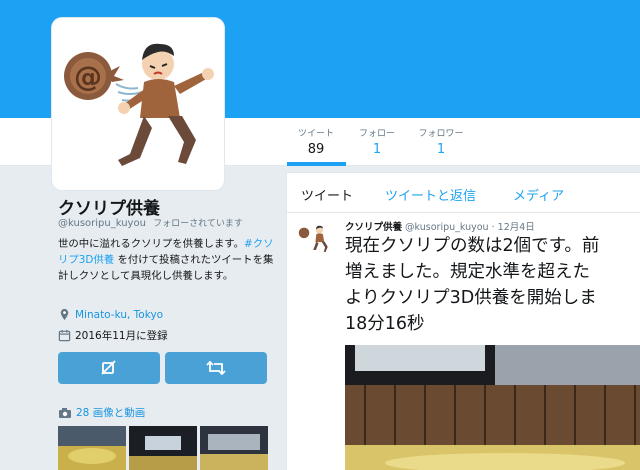 This screenshot has height=470, width=640. What do you see at coordinates (64, 335) in the screenshot?
I see `calendar-icon` at bounding box center [64, 335].